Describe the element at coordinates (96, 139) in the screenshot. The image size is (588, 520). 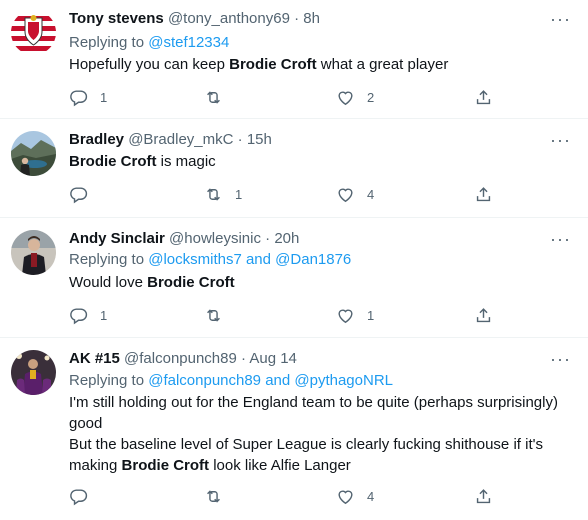
I see `display-name: Bradley` at that location.